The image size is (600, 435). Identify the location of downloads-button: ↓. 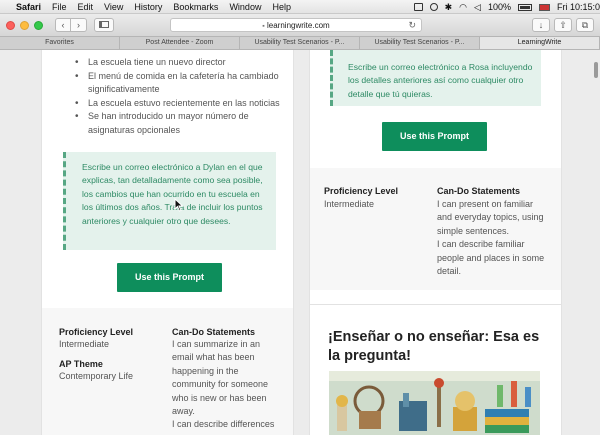
(541, 25).